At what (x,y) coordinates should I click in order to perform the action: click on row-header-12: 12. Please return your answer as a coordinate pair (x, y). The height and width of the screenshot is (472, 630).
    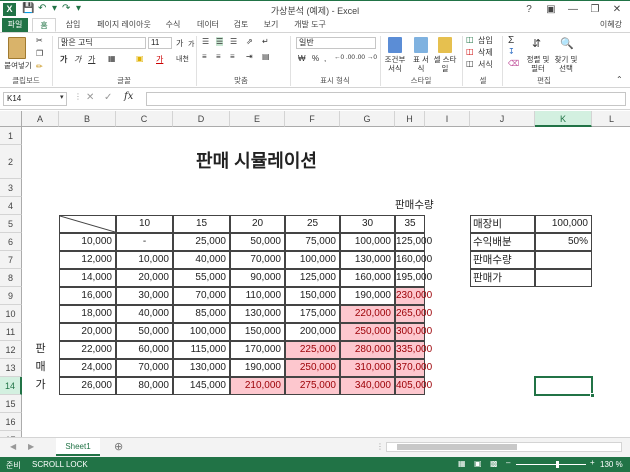
    Looking at the image, I should click on (11, 350).